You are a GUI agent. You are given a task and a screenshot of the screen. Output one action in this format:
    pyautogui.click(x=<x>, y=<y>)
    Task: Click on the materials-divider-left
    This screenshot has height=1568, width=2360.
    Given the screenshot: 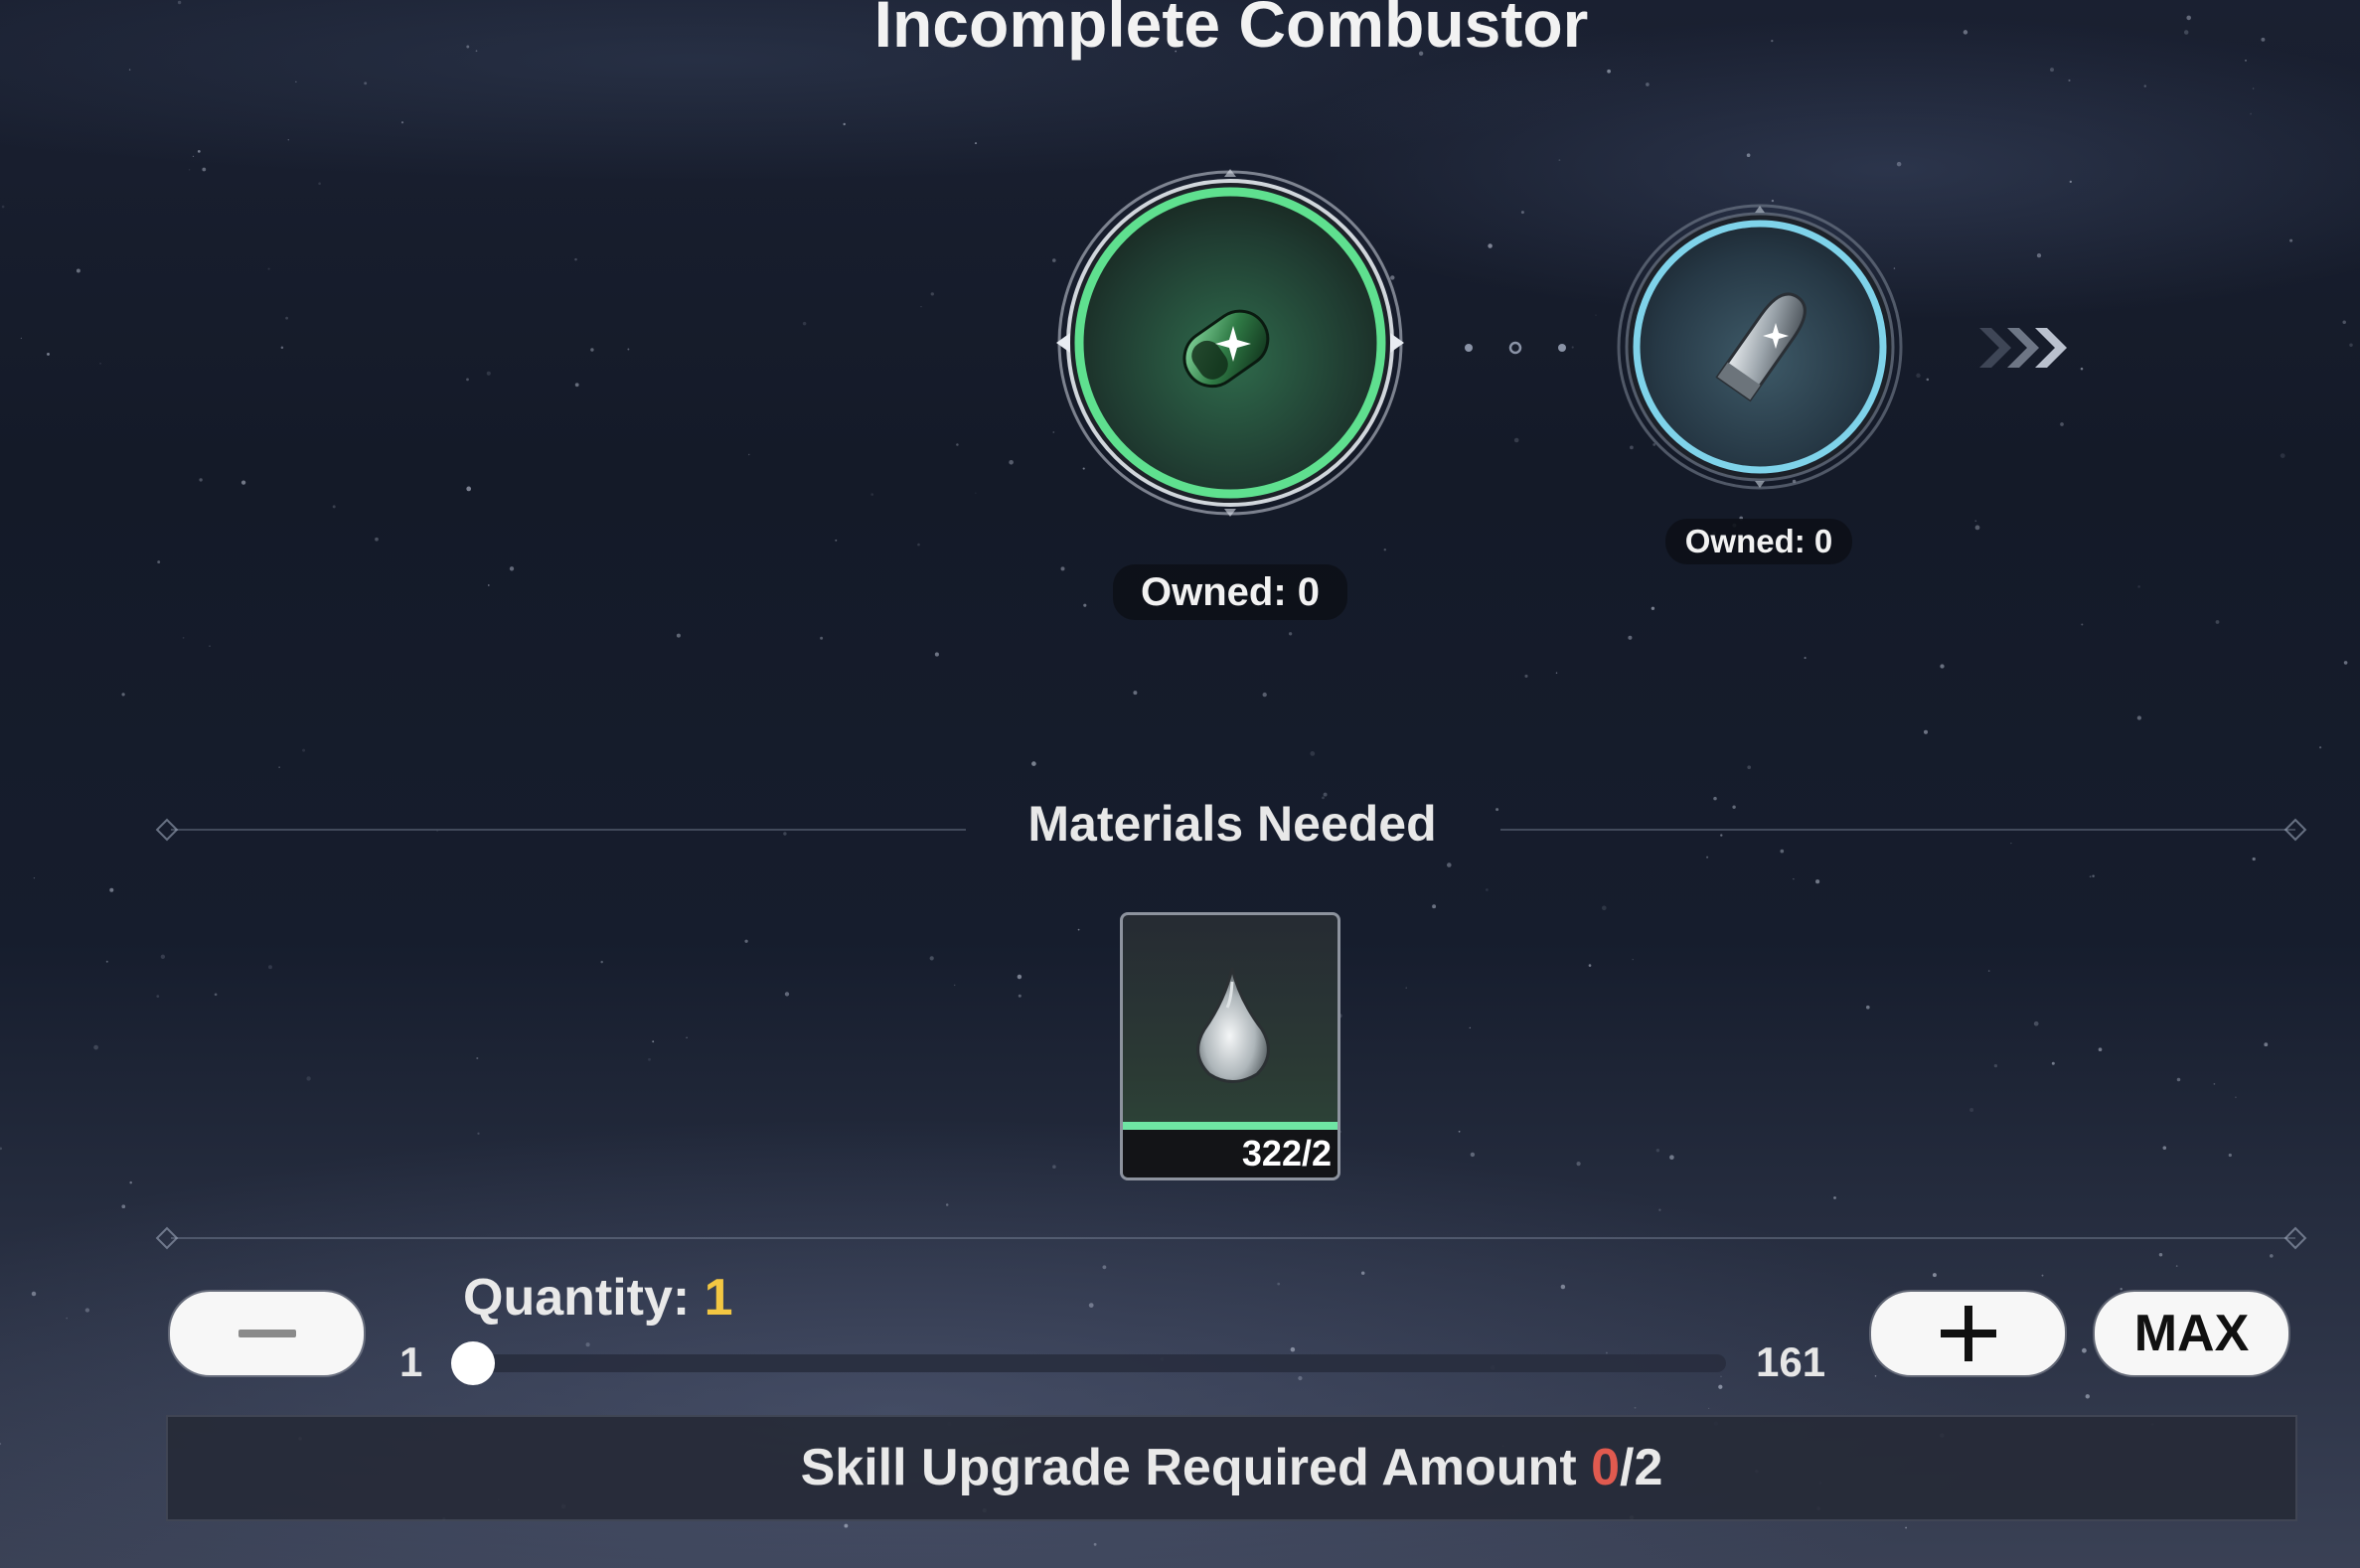 What is the action you would take?
    pyautogui.click(x=568, y=830)
    